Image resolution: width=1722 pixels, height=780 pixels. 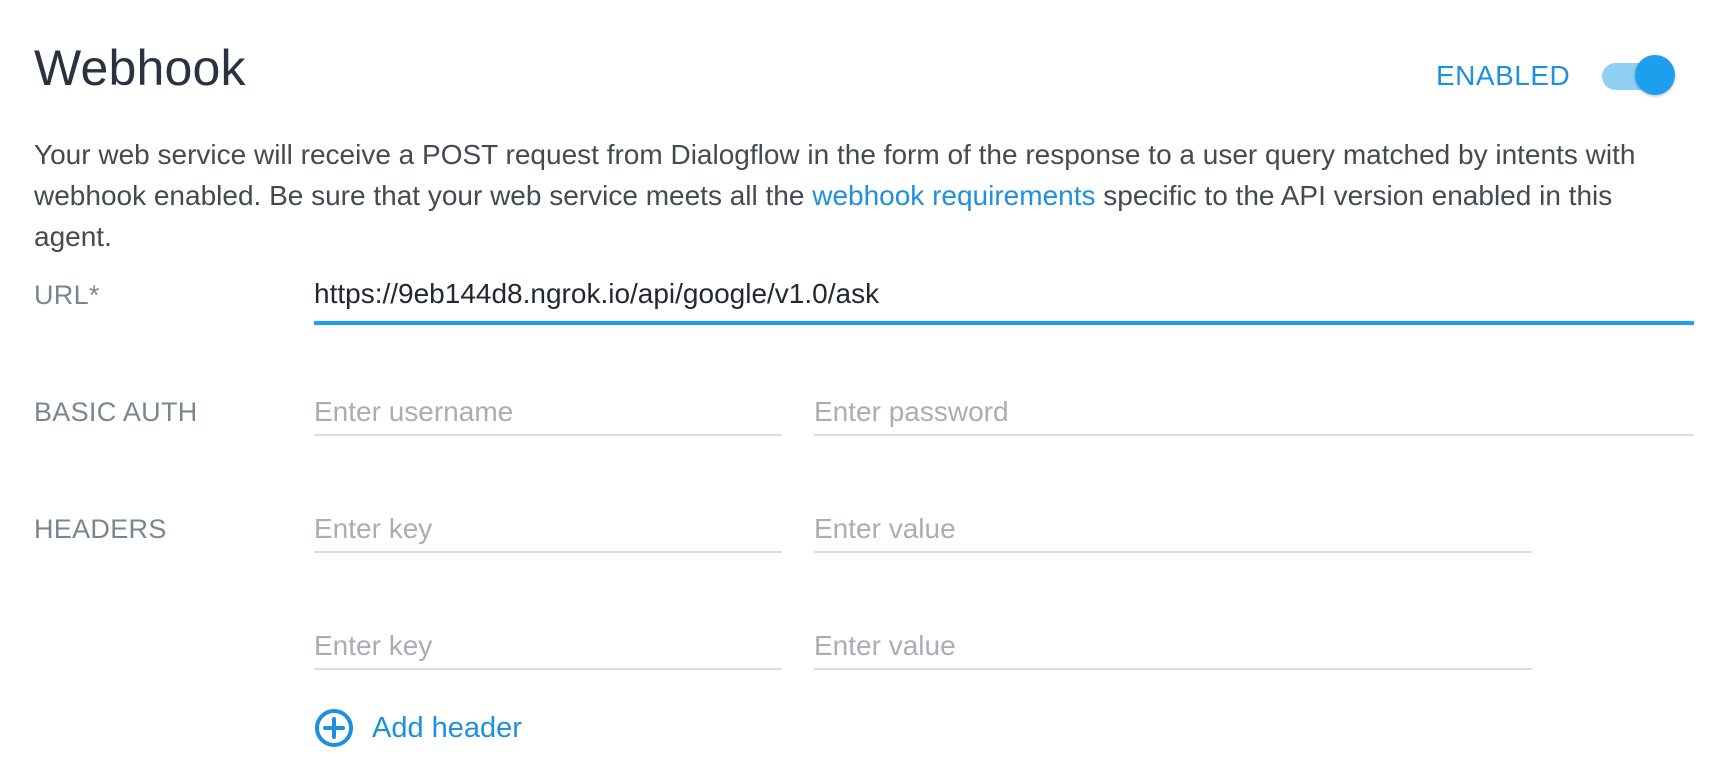 I want to click on add-header-button: Add header, so click(x=418, y=728).